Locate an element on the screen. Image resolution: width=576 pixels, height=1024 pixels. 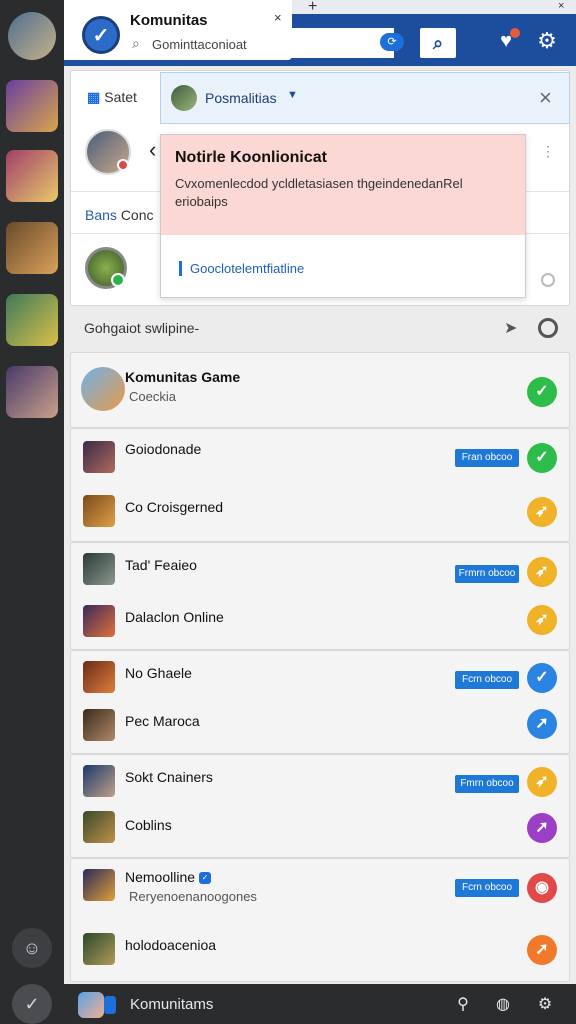
section-title: Gohgaiot swlipine- is located at coordinates (142, 328).